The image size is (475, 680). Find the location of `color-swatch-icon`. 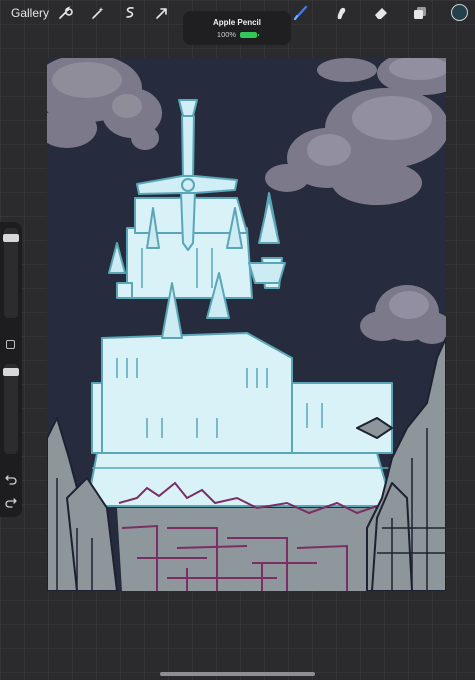

color-swatch-icon is located at coordinates (459, 12).